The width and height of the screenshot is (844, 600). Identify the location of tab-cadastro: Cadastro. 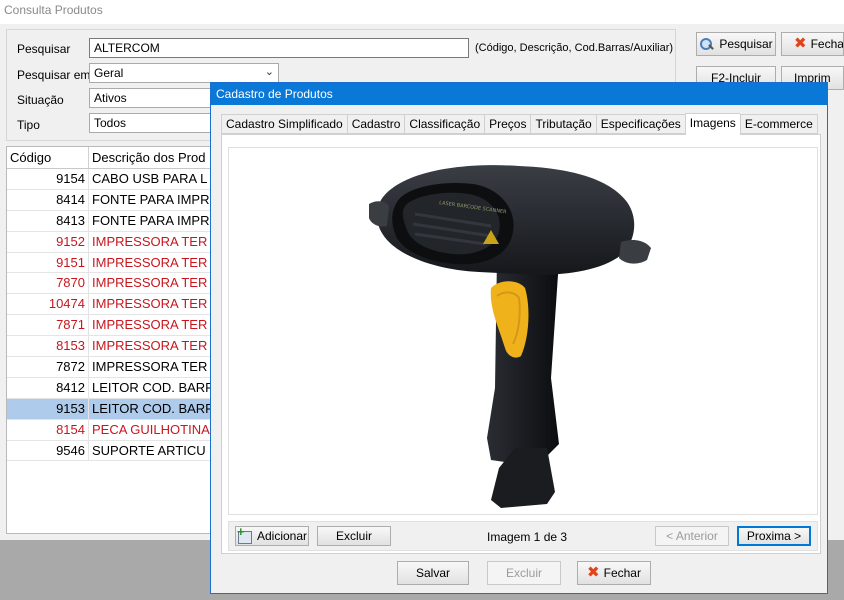
(375, 124).